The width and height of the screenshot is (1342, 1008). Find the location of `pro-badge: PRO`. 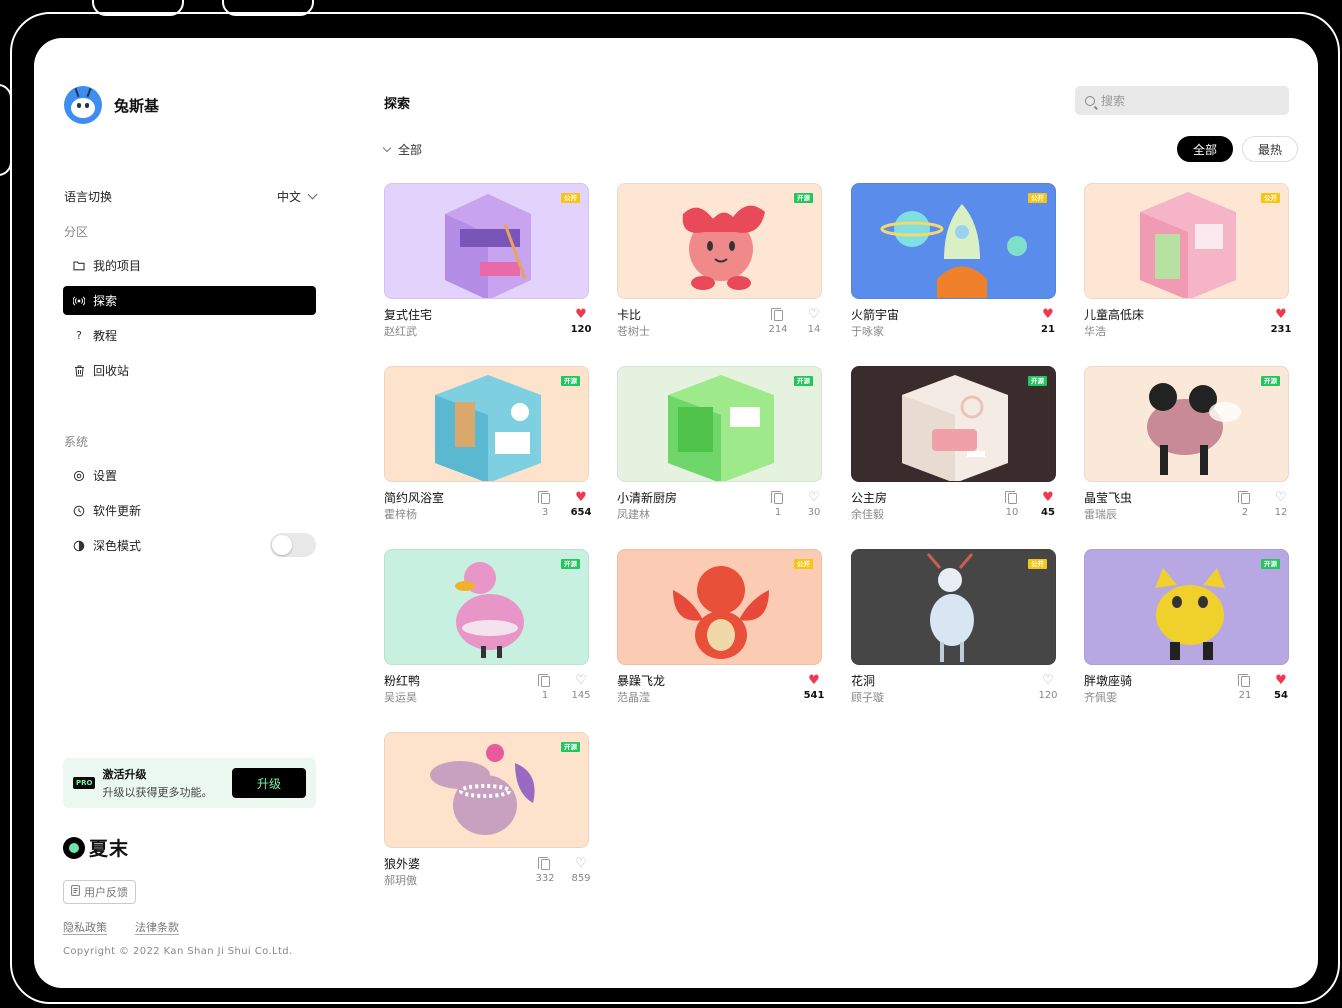

pro-badge: PRO is located at coordinates (84, 783).